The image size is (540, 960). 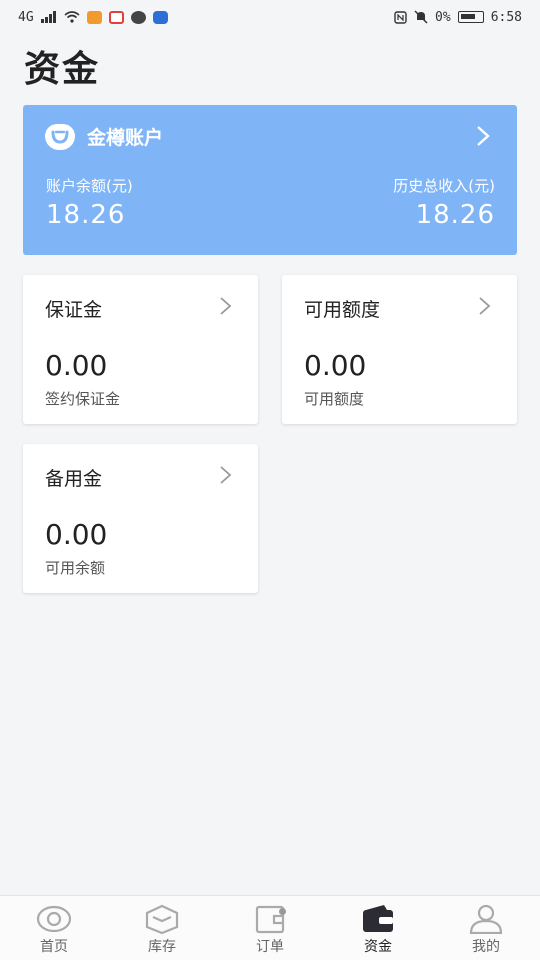 What do you see at coordinates (443, 17) in the screenshot?
I see `battery-percent: 0%` at bounding box center [443, 17].